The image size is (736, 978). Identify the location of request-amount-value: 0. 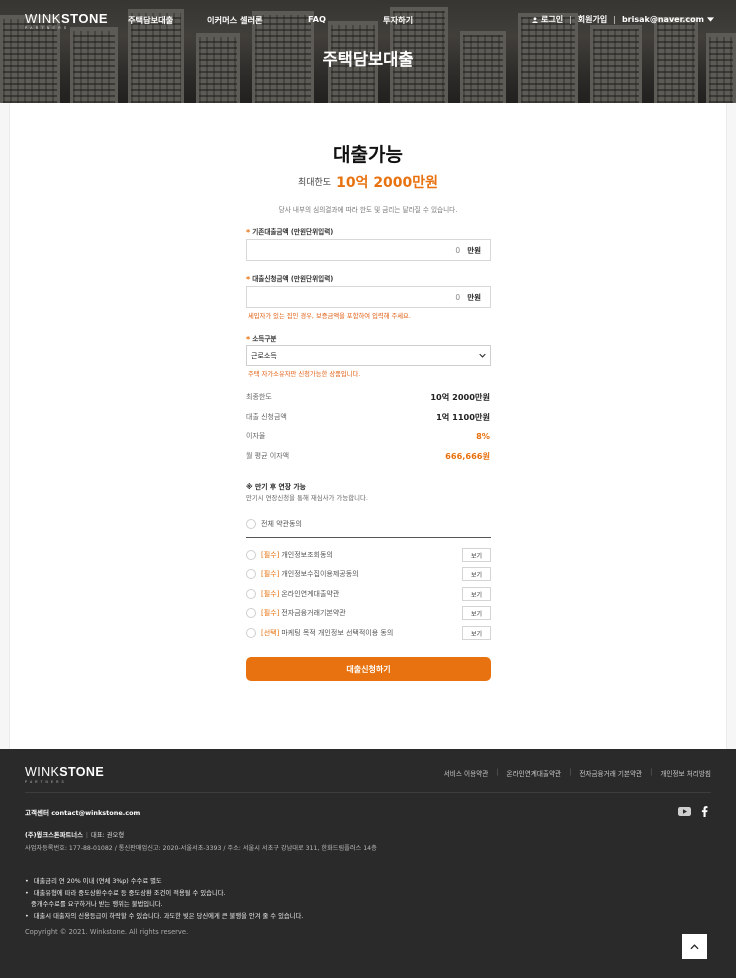
(457, 297).